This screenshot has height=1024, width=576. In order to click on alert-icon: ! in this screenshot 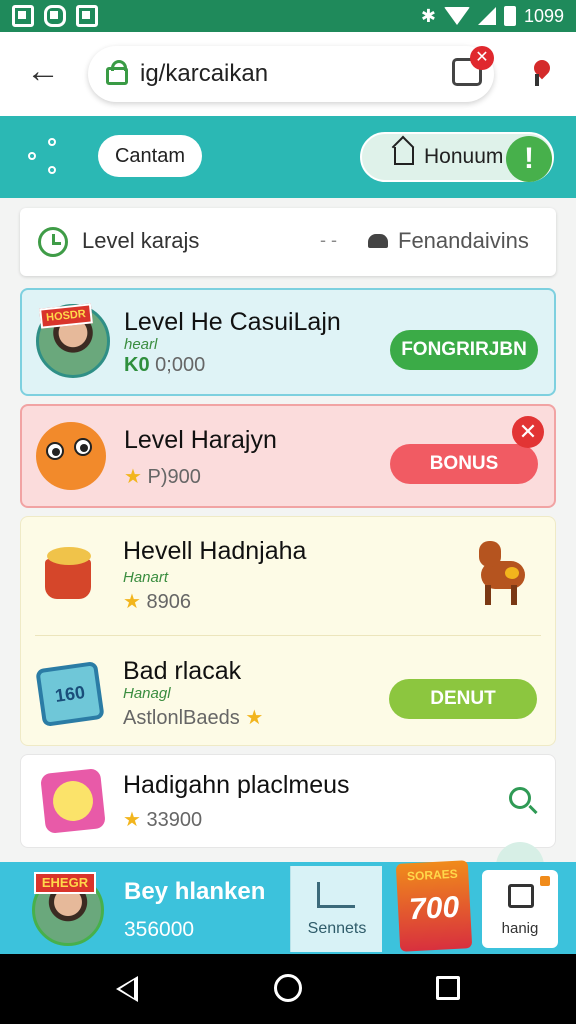, I will do `click(529, 159)`.